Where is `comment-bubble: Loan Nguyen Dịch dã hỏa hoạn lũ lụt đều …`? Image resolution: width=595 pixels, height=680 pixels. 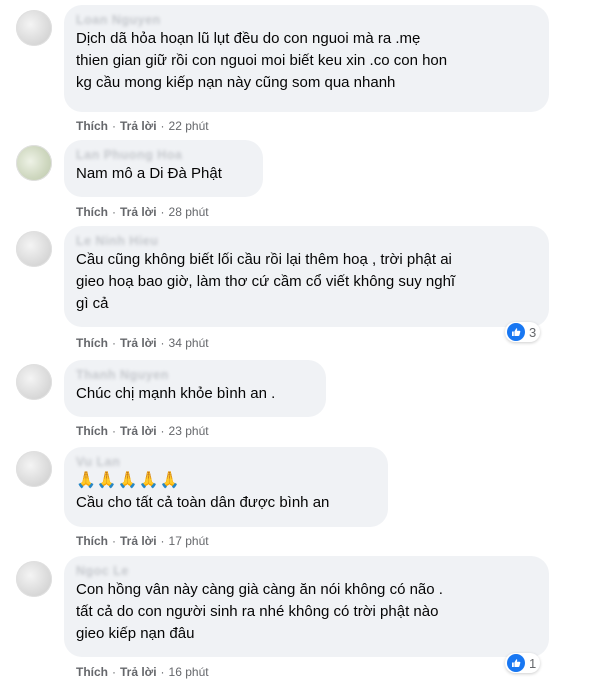
comment-bubble: Loan Nguyen Dịch dã hỏa hoạn lũ lụt đều … is located at coordinates (306, 58).